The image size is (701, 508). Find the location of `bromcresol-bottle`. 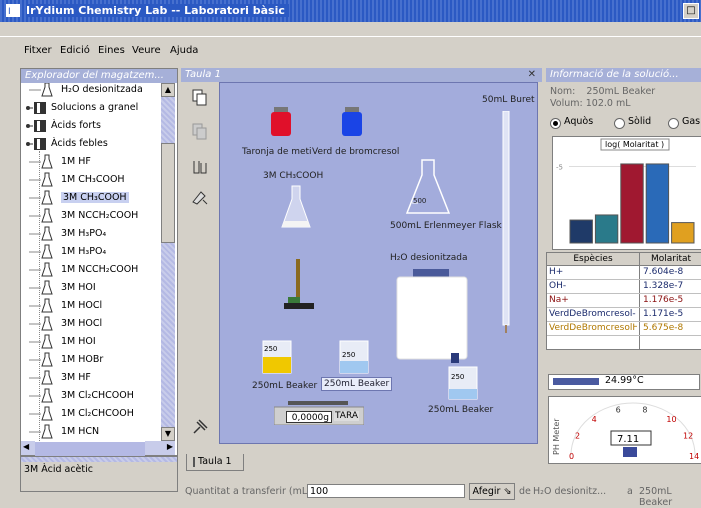

bromcresol-bottle is located at coordinates (352, 122).